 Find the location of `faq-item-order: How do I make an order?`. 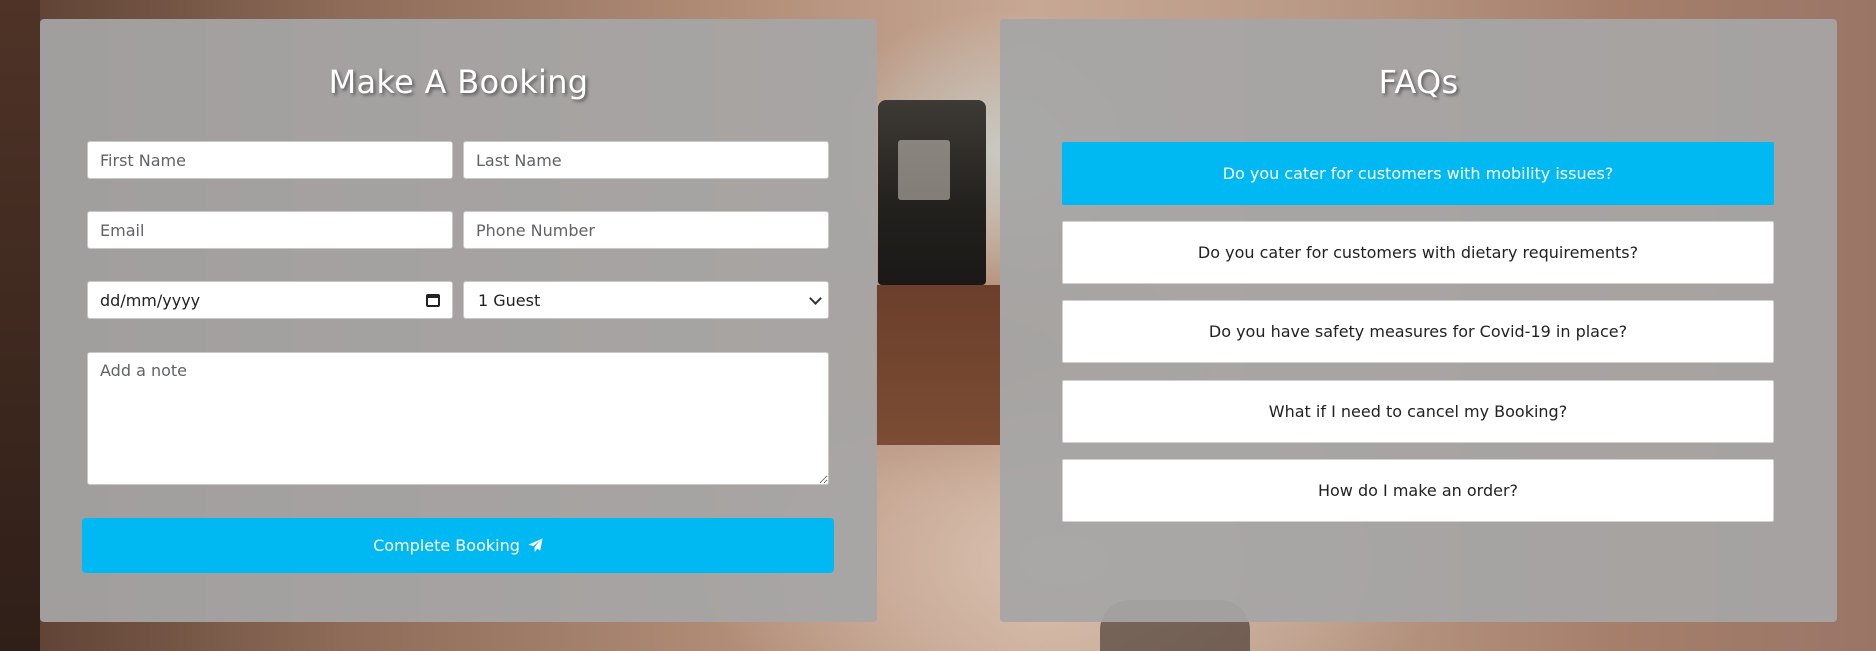

faq-item-order: How do I make an order? is located at coordinates (1418, 490).